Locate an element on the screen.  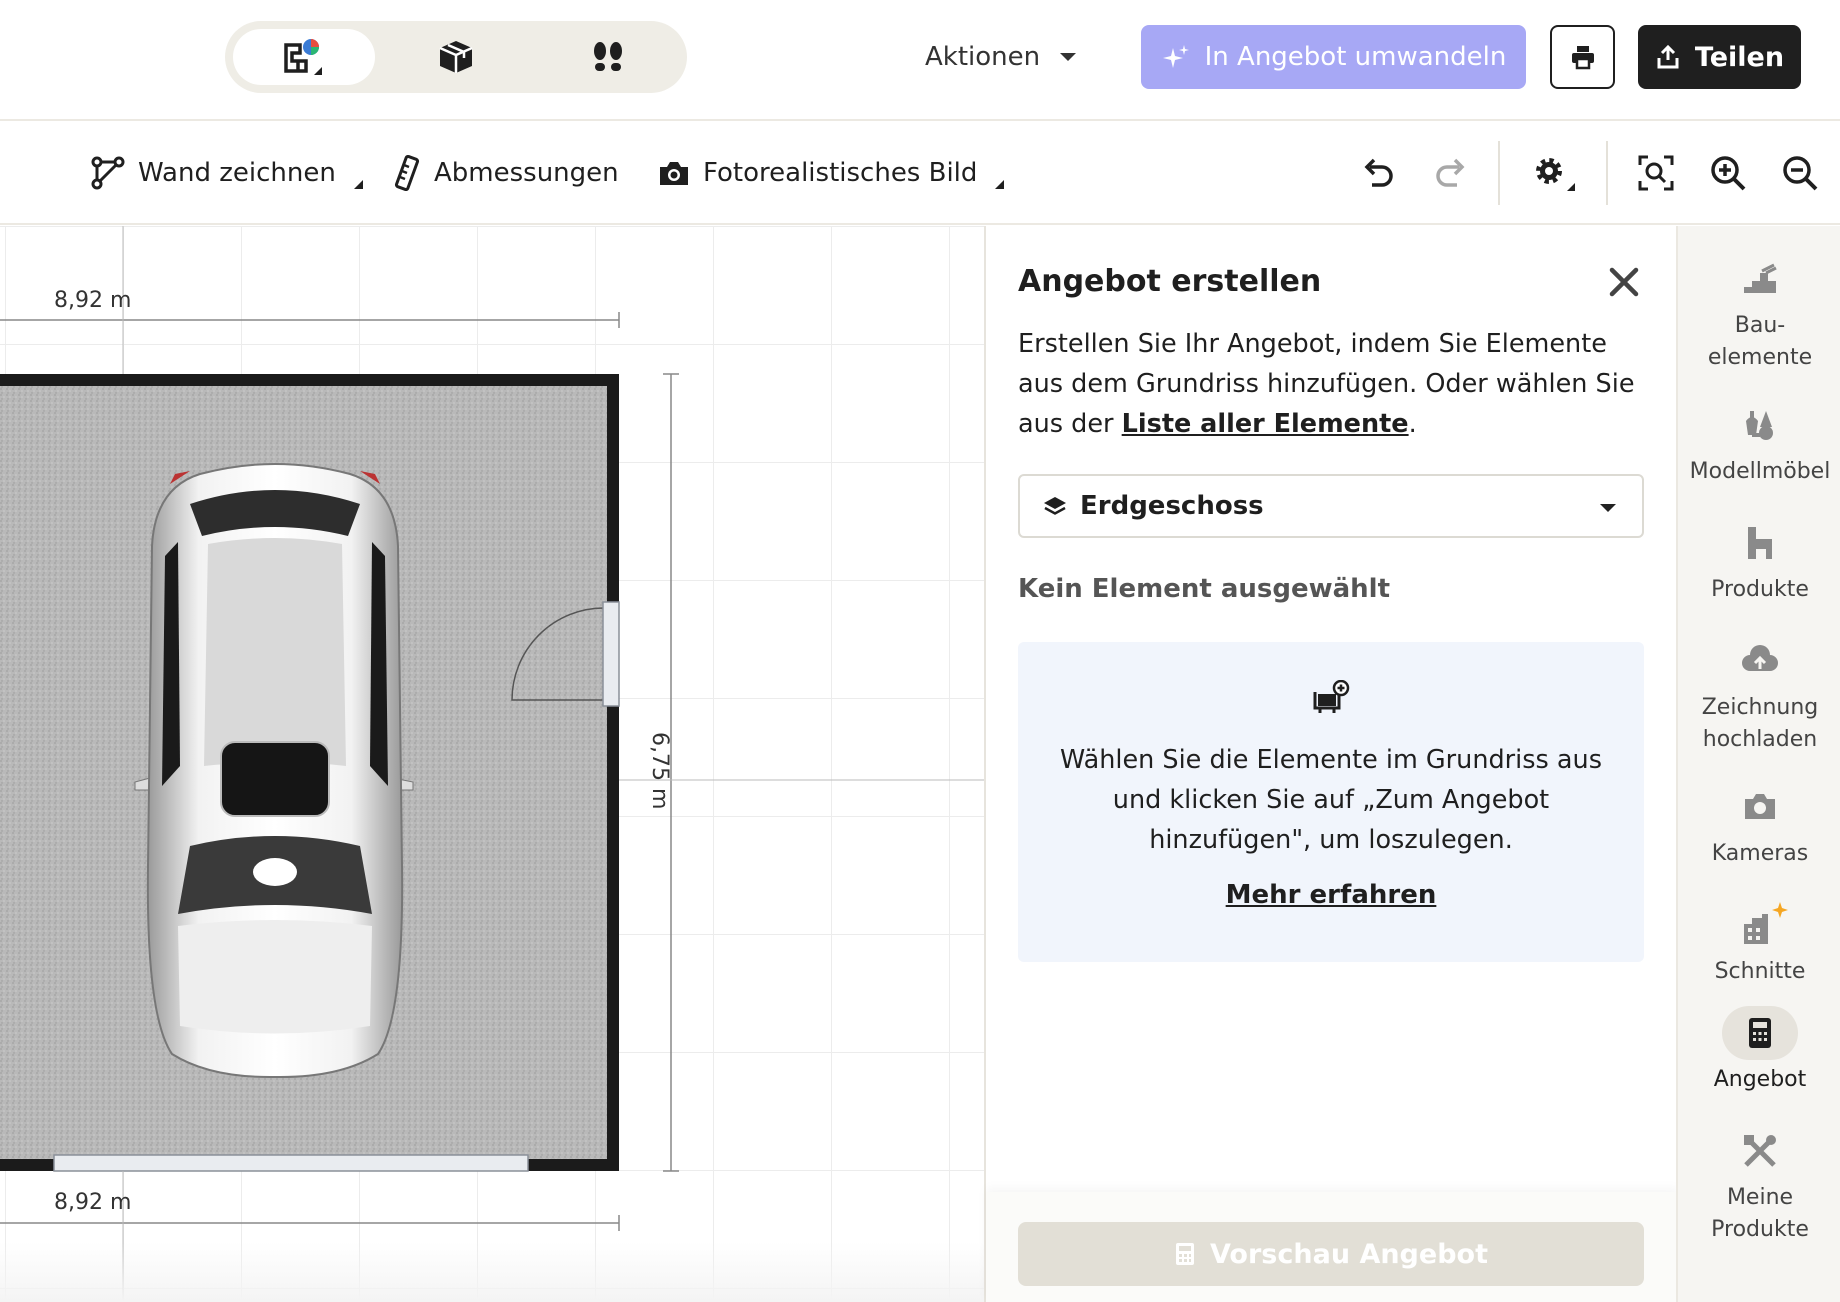
preview-quote-label: Vorschau Angebot is located at coordinates (1349, 1254).